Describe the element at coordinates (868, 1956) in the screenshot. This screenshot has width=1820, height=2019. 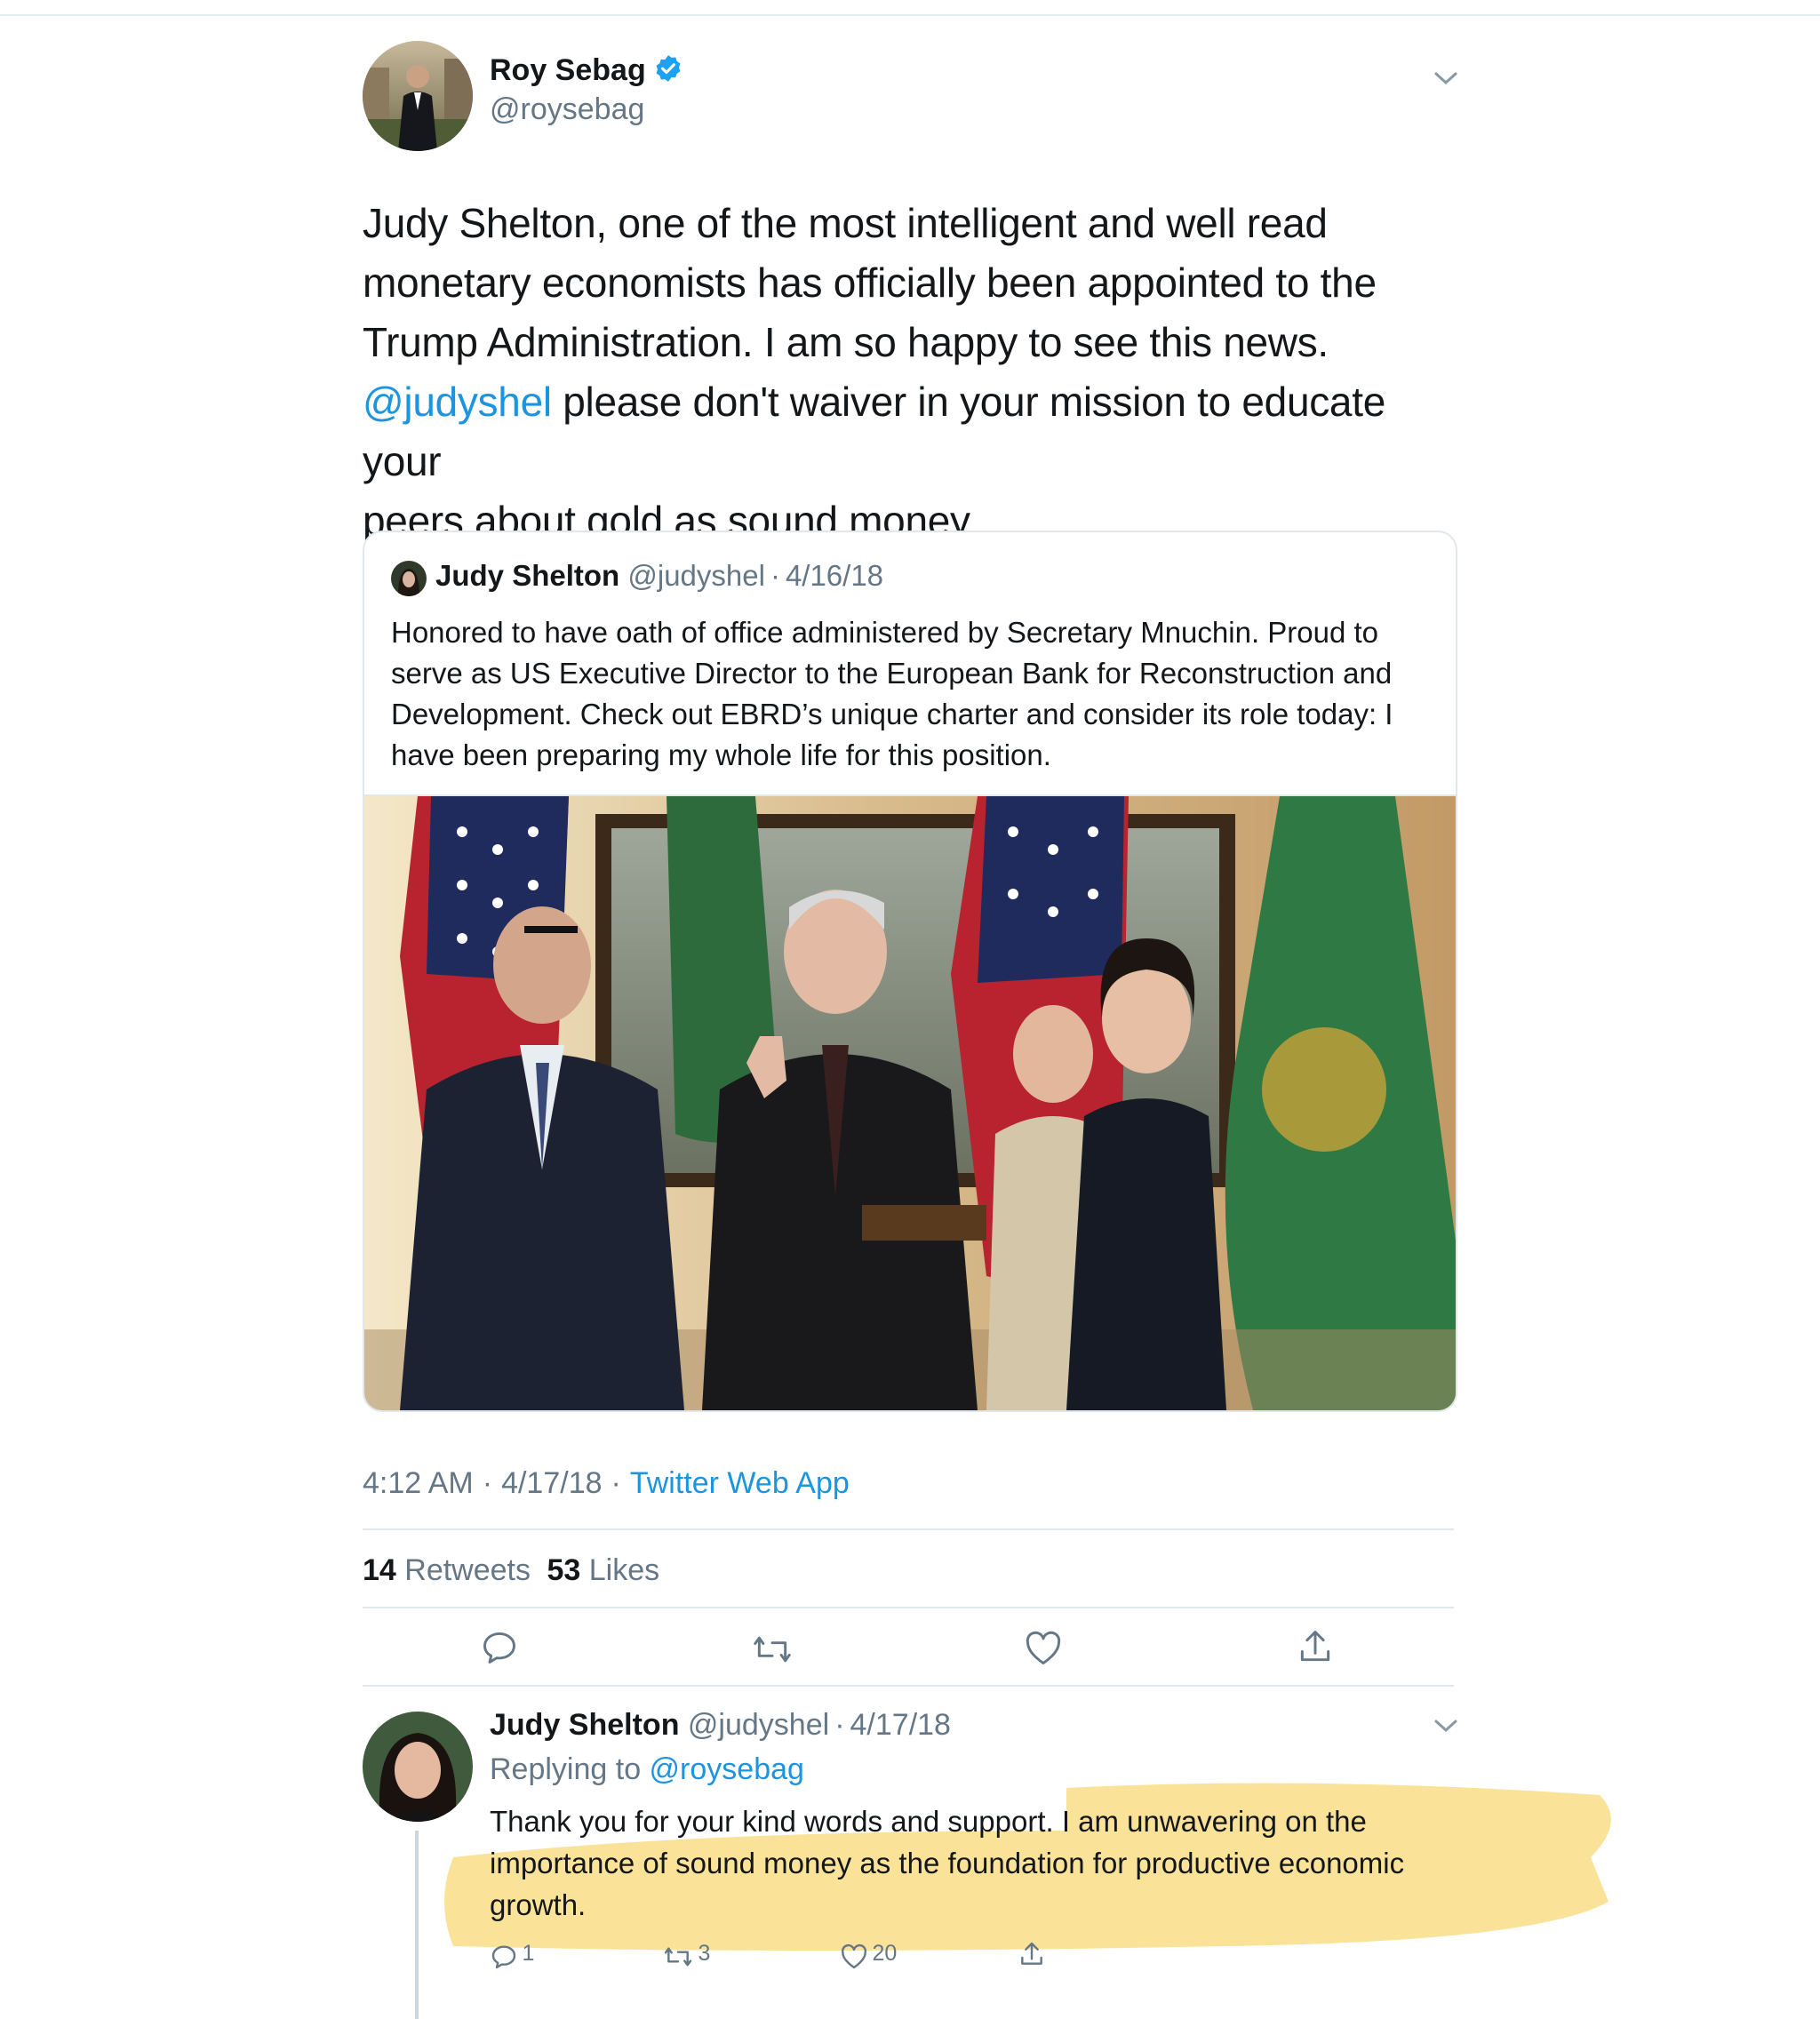
I see `reply-like-button: 20` at that location.